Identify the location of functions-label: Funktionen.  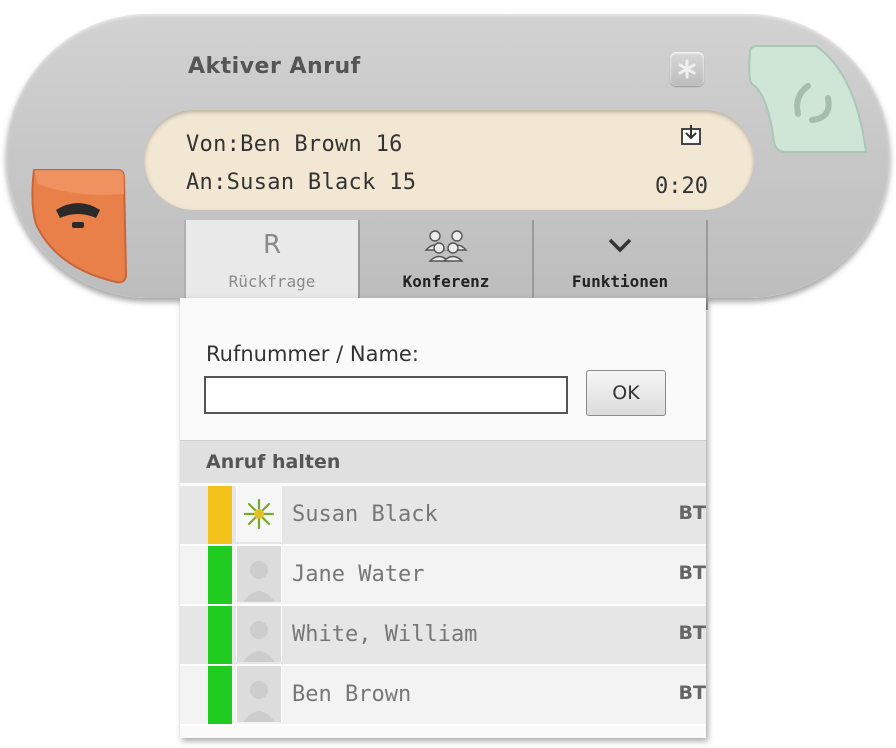
(620, 281).